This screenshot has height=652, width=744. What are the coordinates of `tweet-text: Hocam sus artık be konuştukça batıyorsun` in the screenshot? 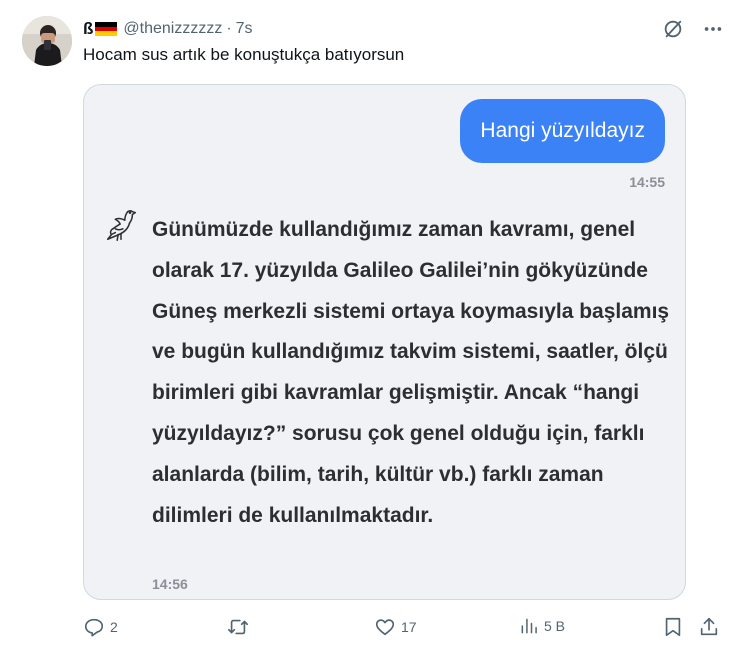 It's located at (244, 54).